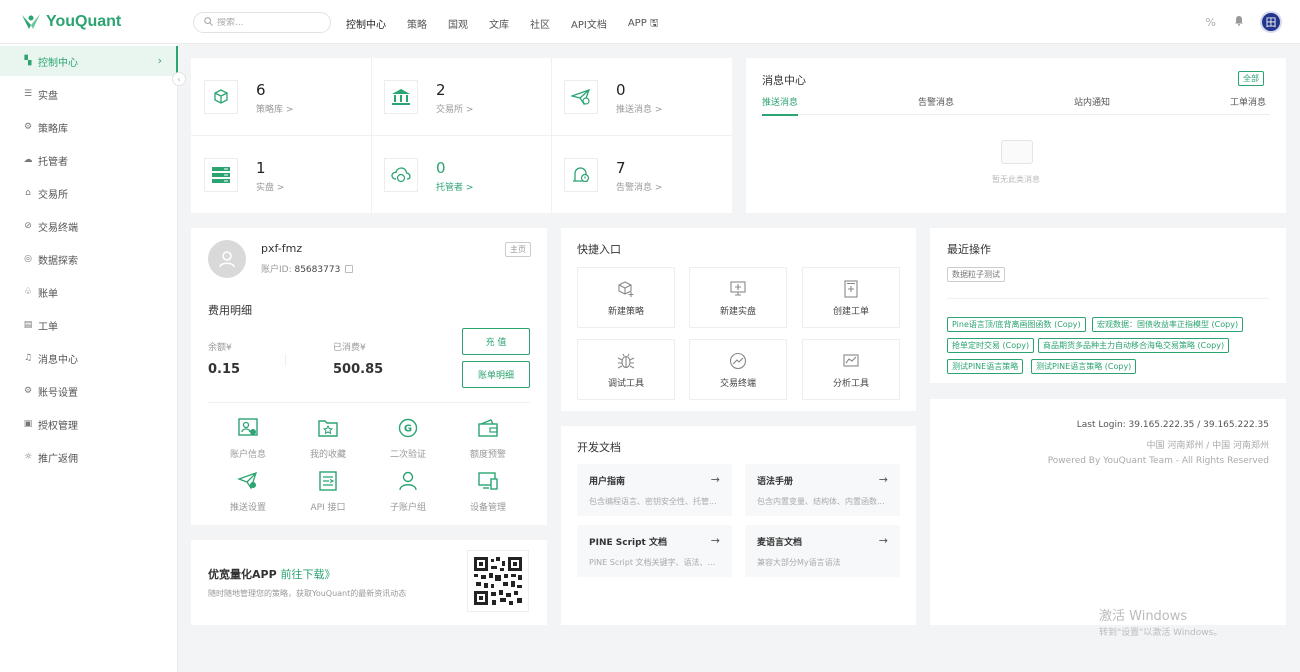 Image resolution: width=1300 pixels, height=672 pixels. I want to click on send-settings-icon, so click(248, 482).